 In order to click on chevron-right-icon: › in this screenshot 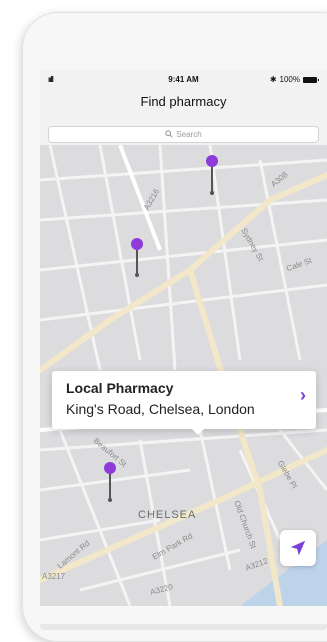, I will do `click(303, 395)`.